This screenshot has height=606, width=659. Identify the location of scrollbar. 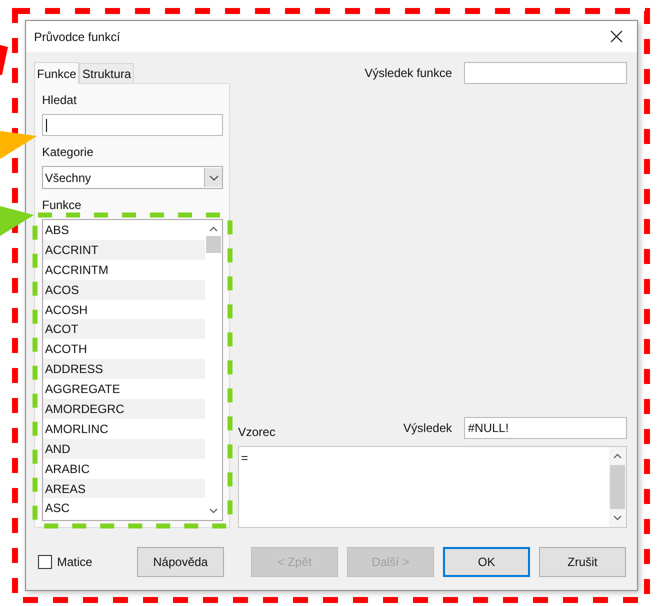
(617, 487).